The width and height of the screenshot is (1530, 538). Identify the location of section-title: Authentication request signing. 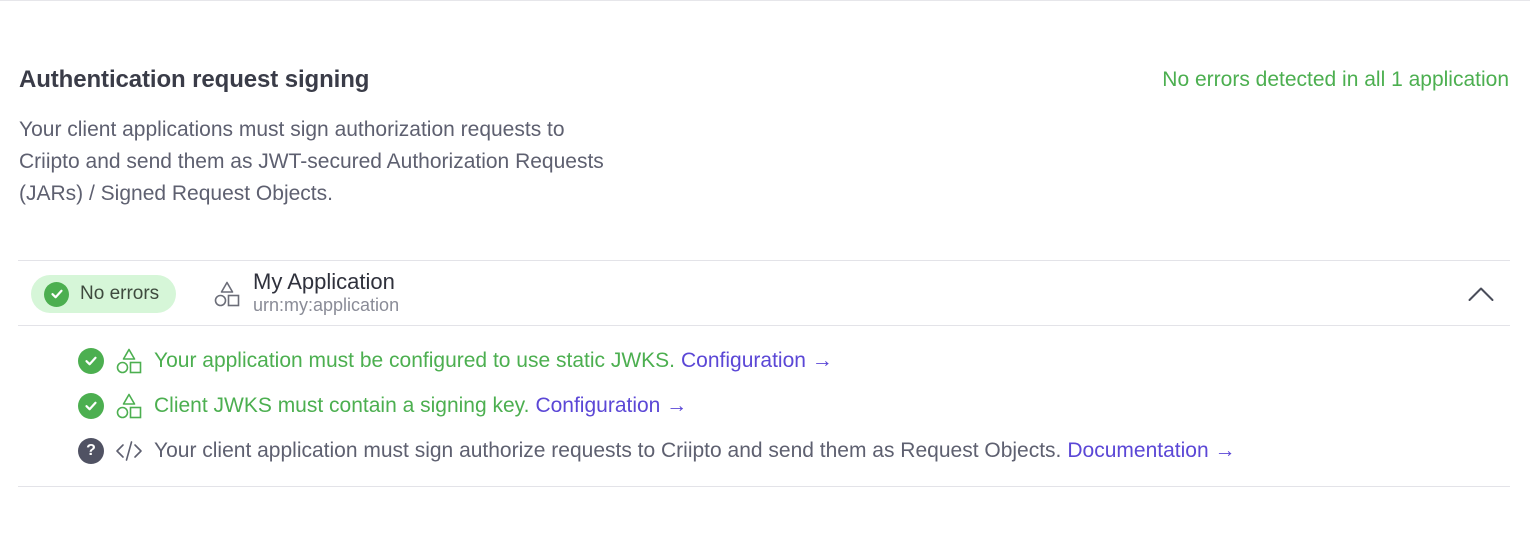
(194, 79).